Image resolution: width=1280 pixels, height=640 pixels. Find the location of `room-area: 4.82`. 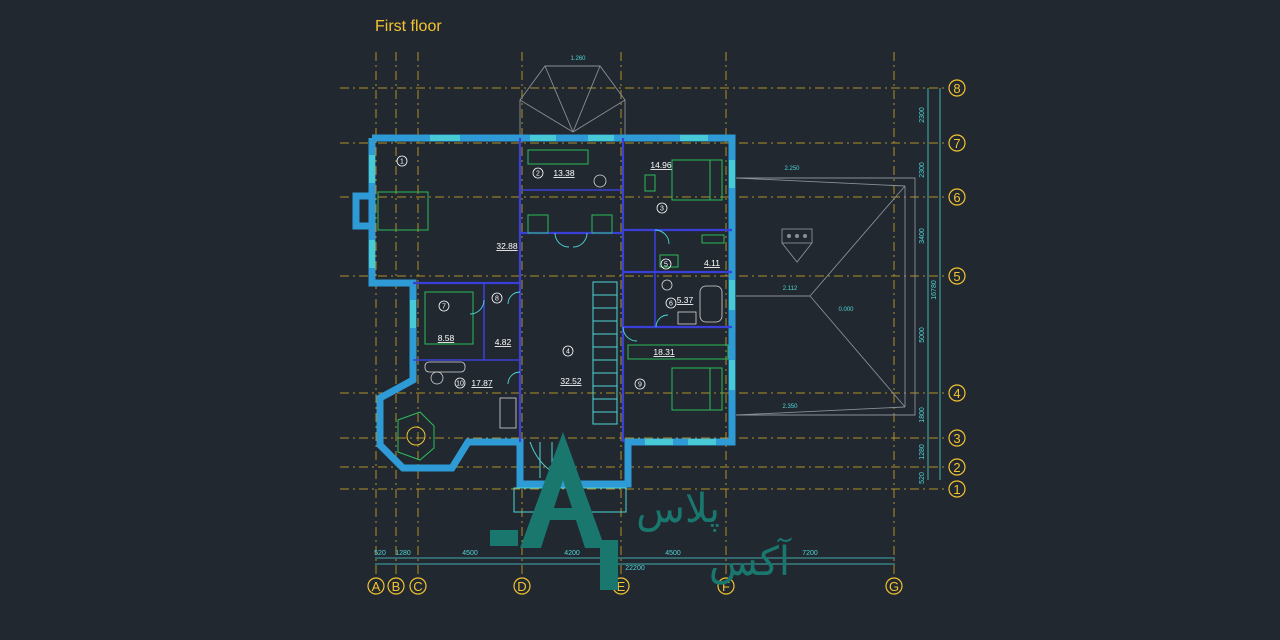

room-area: 4.82 is located at coordinates (503, 342).